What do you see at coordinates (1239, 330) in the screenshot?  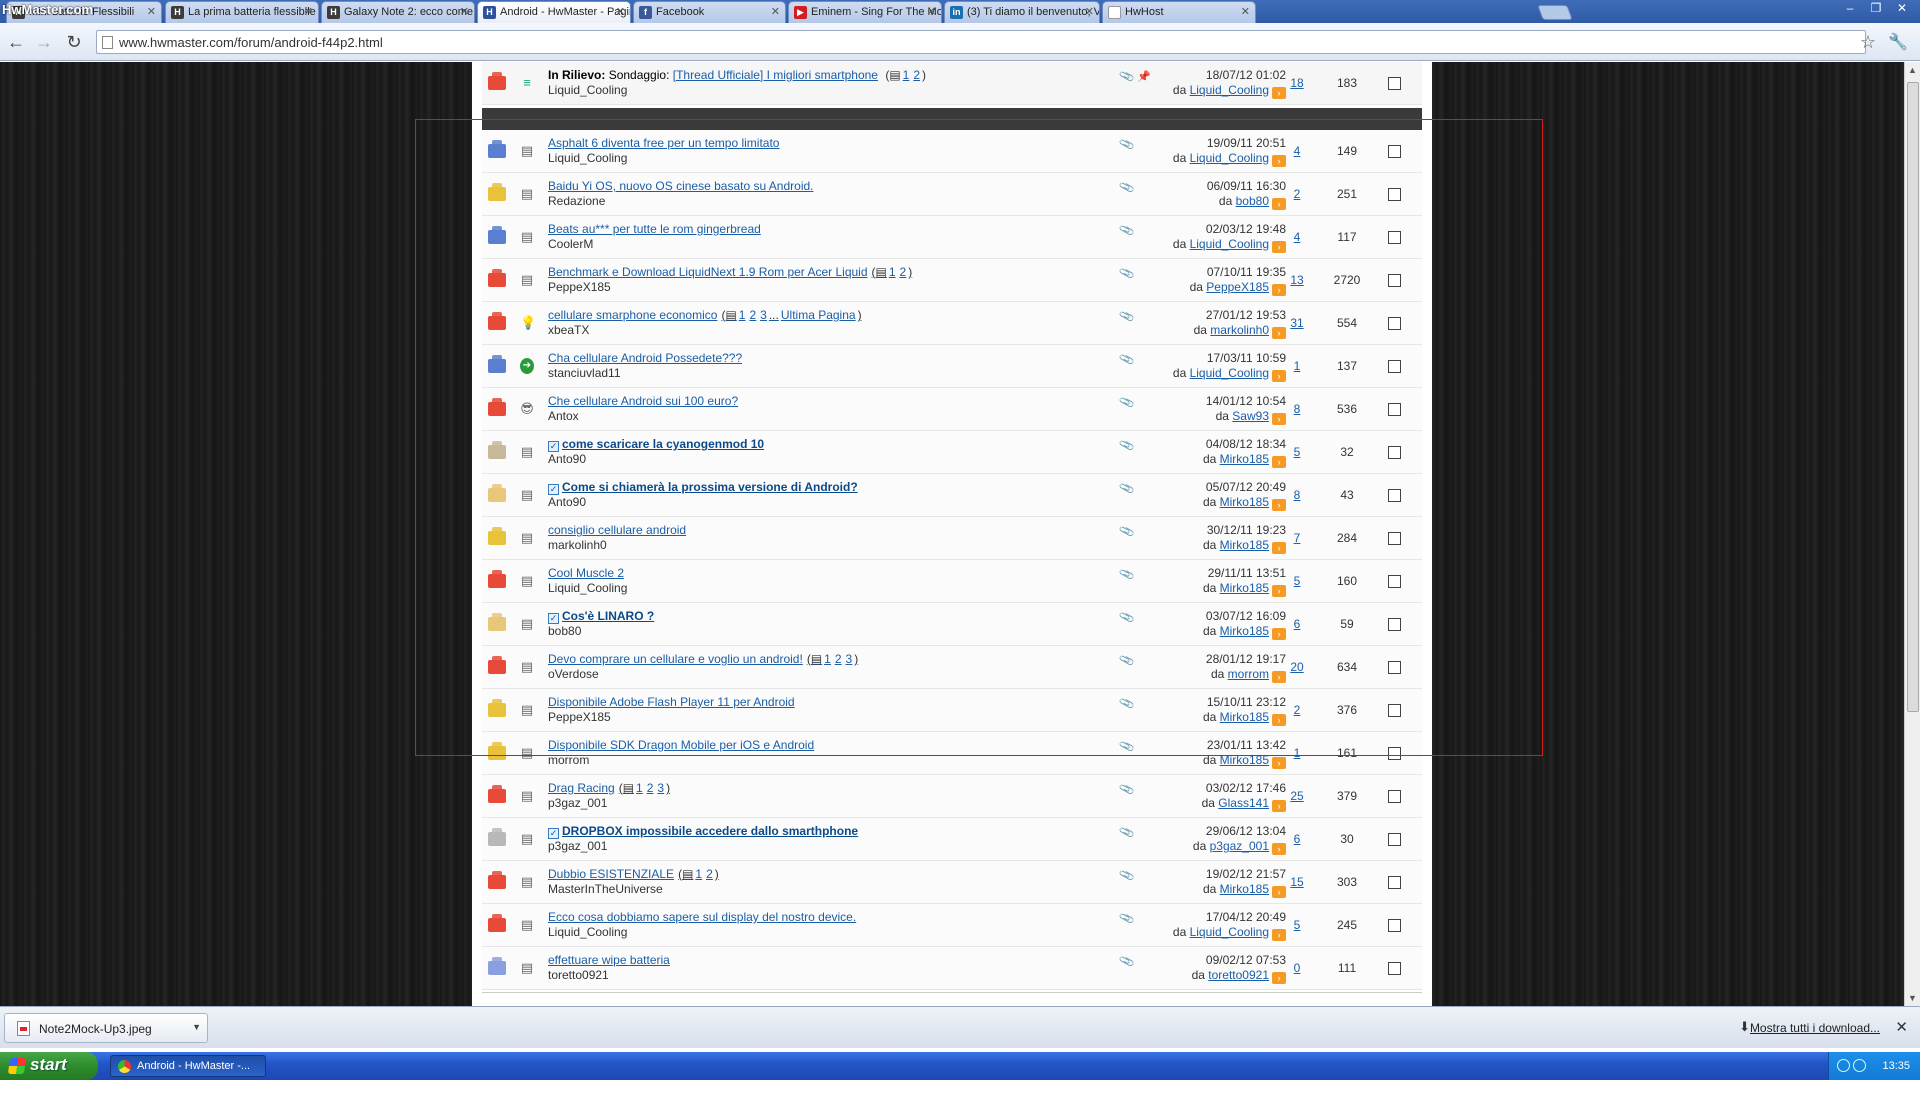 I see `last-poster-link: markolinh0` at bounding box center [1239, 330].